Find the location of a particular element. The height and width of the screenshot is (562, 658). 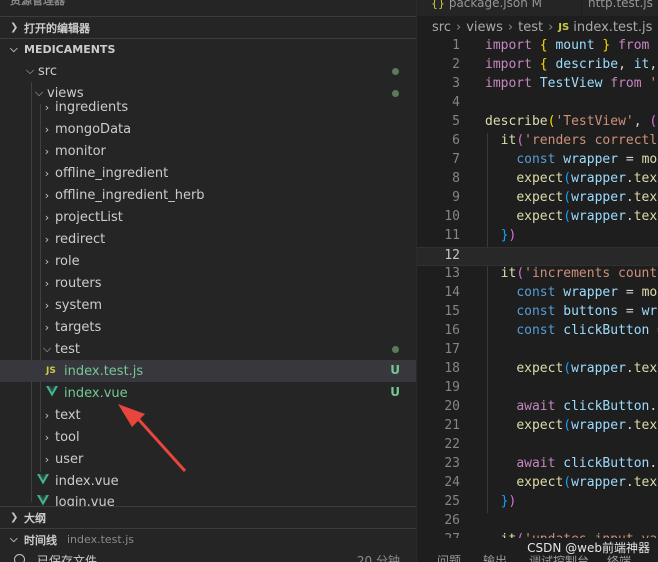

code-line: 21 expect(wrapper.text is located at coordinates (537, 427).